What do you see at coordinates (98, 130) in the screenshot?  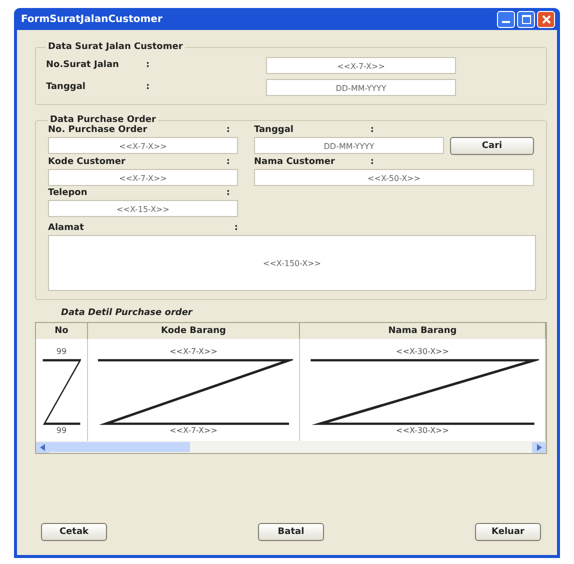 I see `field-label: No. Purchase Order` at bounding box center [98, 130].